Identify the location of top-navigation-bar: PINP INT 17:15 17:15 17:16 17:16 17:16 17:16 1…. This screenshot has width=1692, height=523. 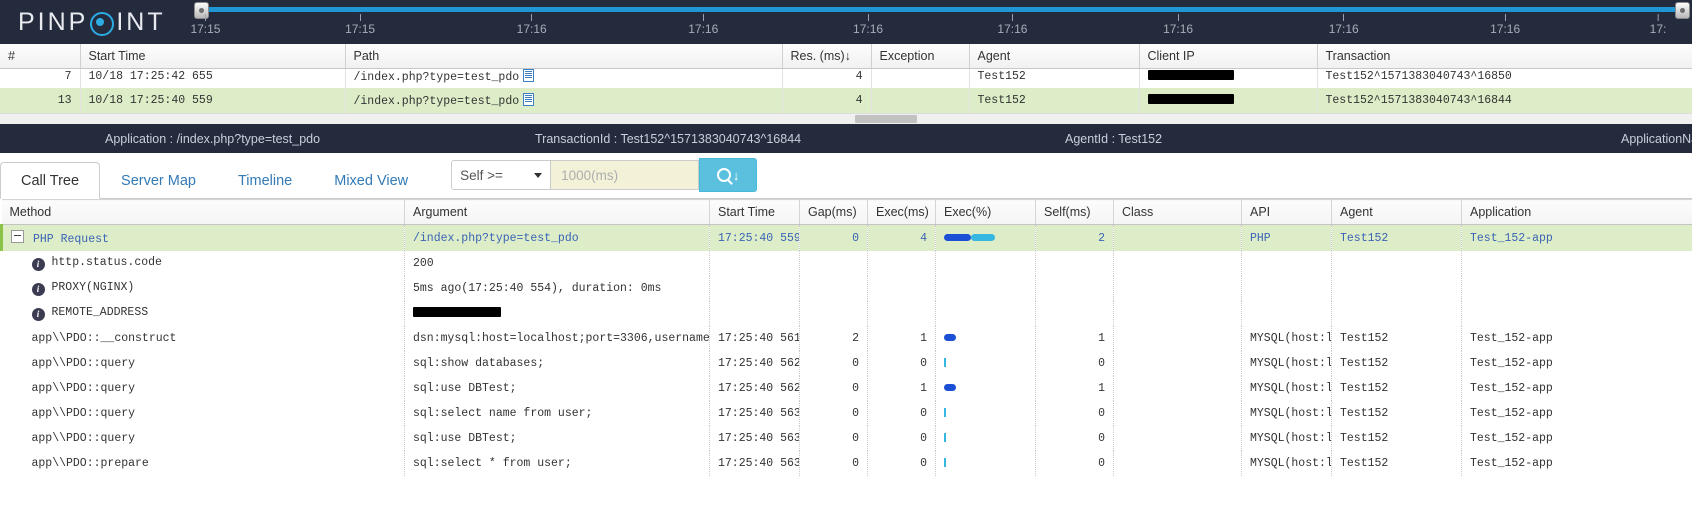
(846, 22).